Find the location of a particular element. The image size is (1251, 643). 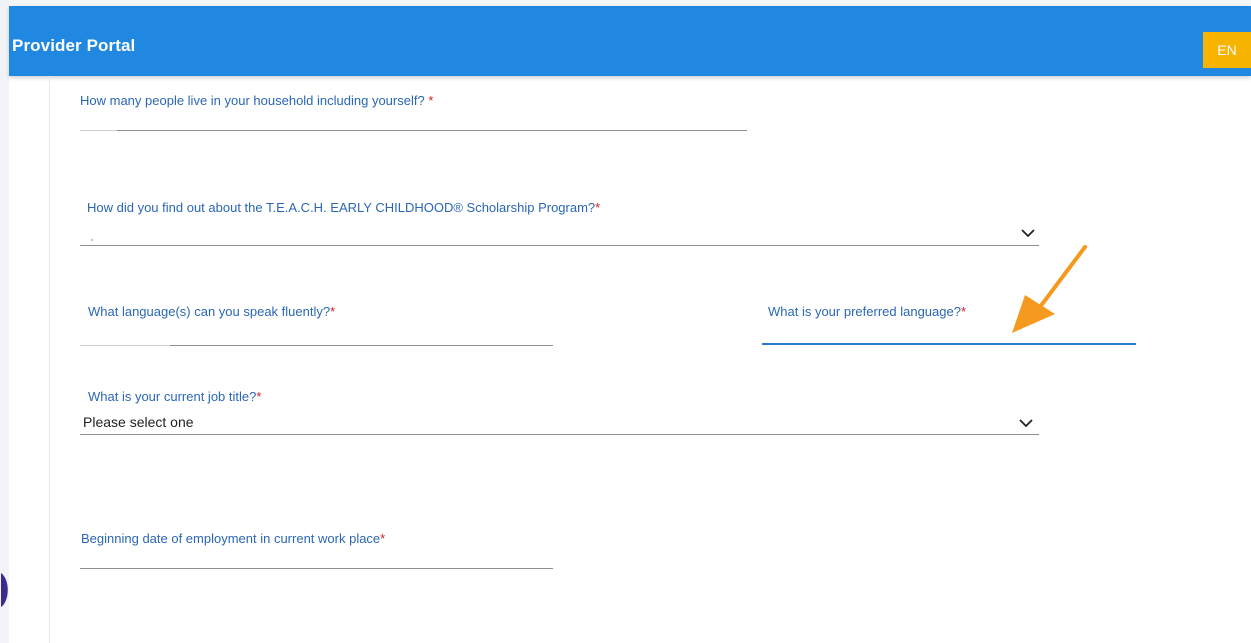

left-rule is located at coordinates (49, 359).